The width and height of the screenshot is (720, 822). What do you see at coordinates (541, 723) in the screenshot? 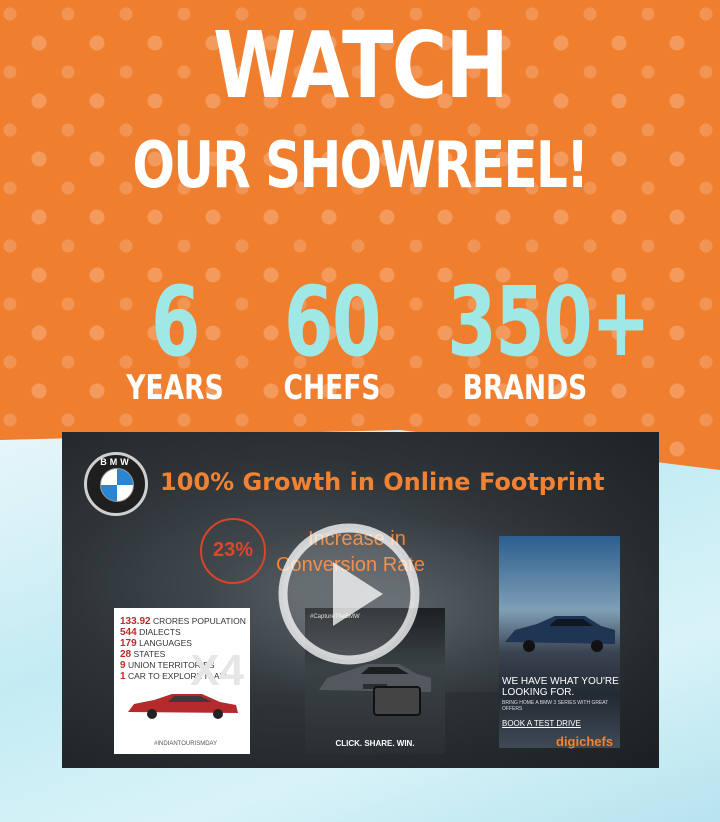
I see `book-test-drive-link: BOOK A TEST DRIVE` at bounding box center [541, 723].